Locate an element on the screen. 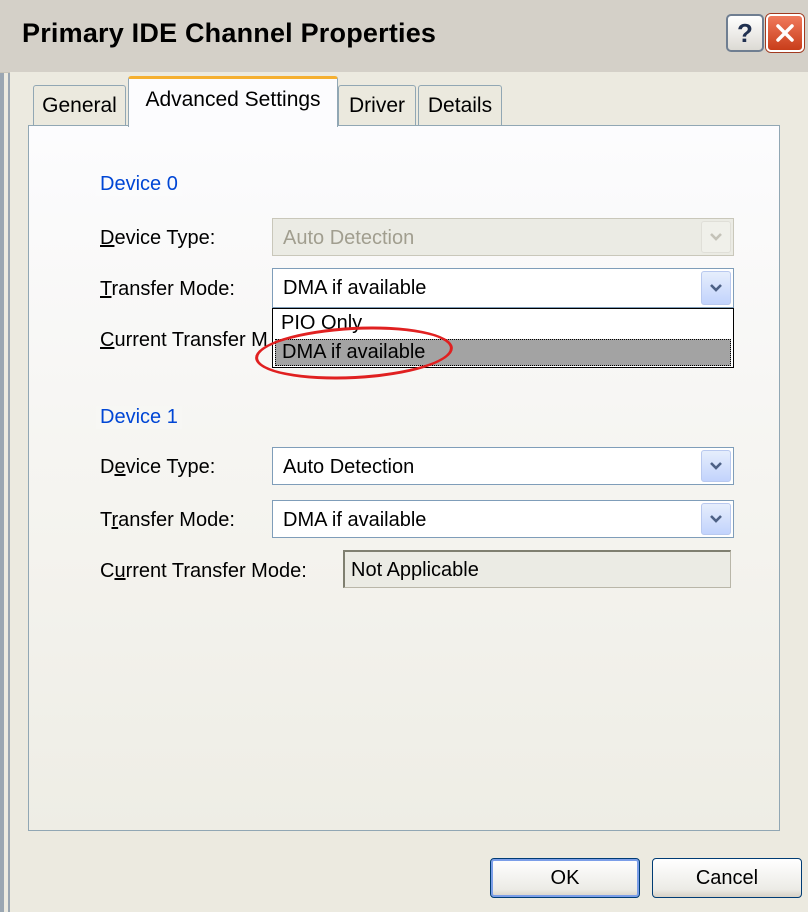 This screenshot has width=808, height=912. device-0-type-label: Device Type: is located at coordinates (158, 238).